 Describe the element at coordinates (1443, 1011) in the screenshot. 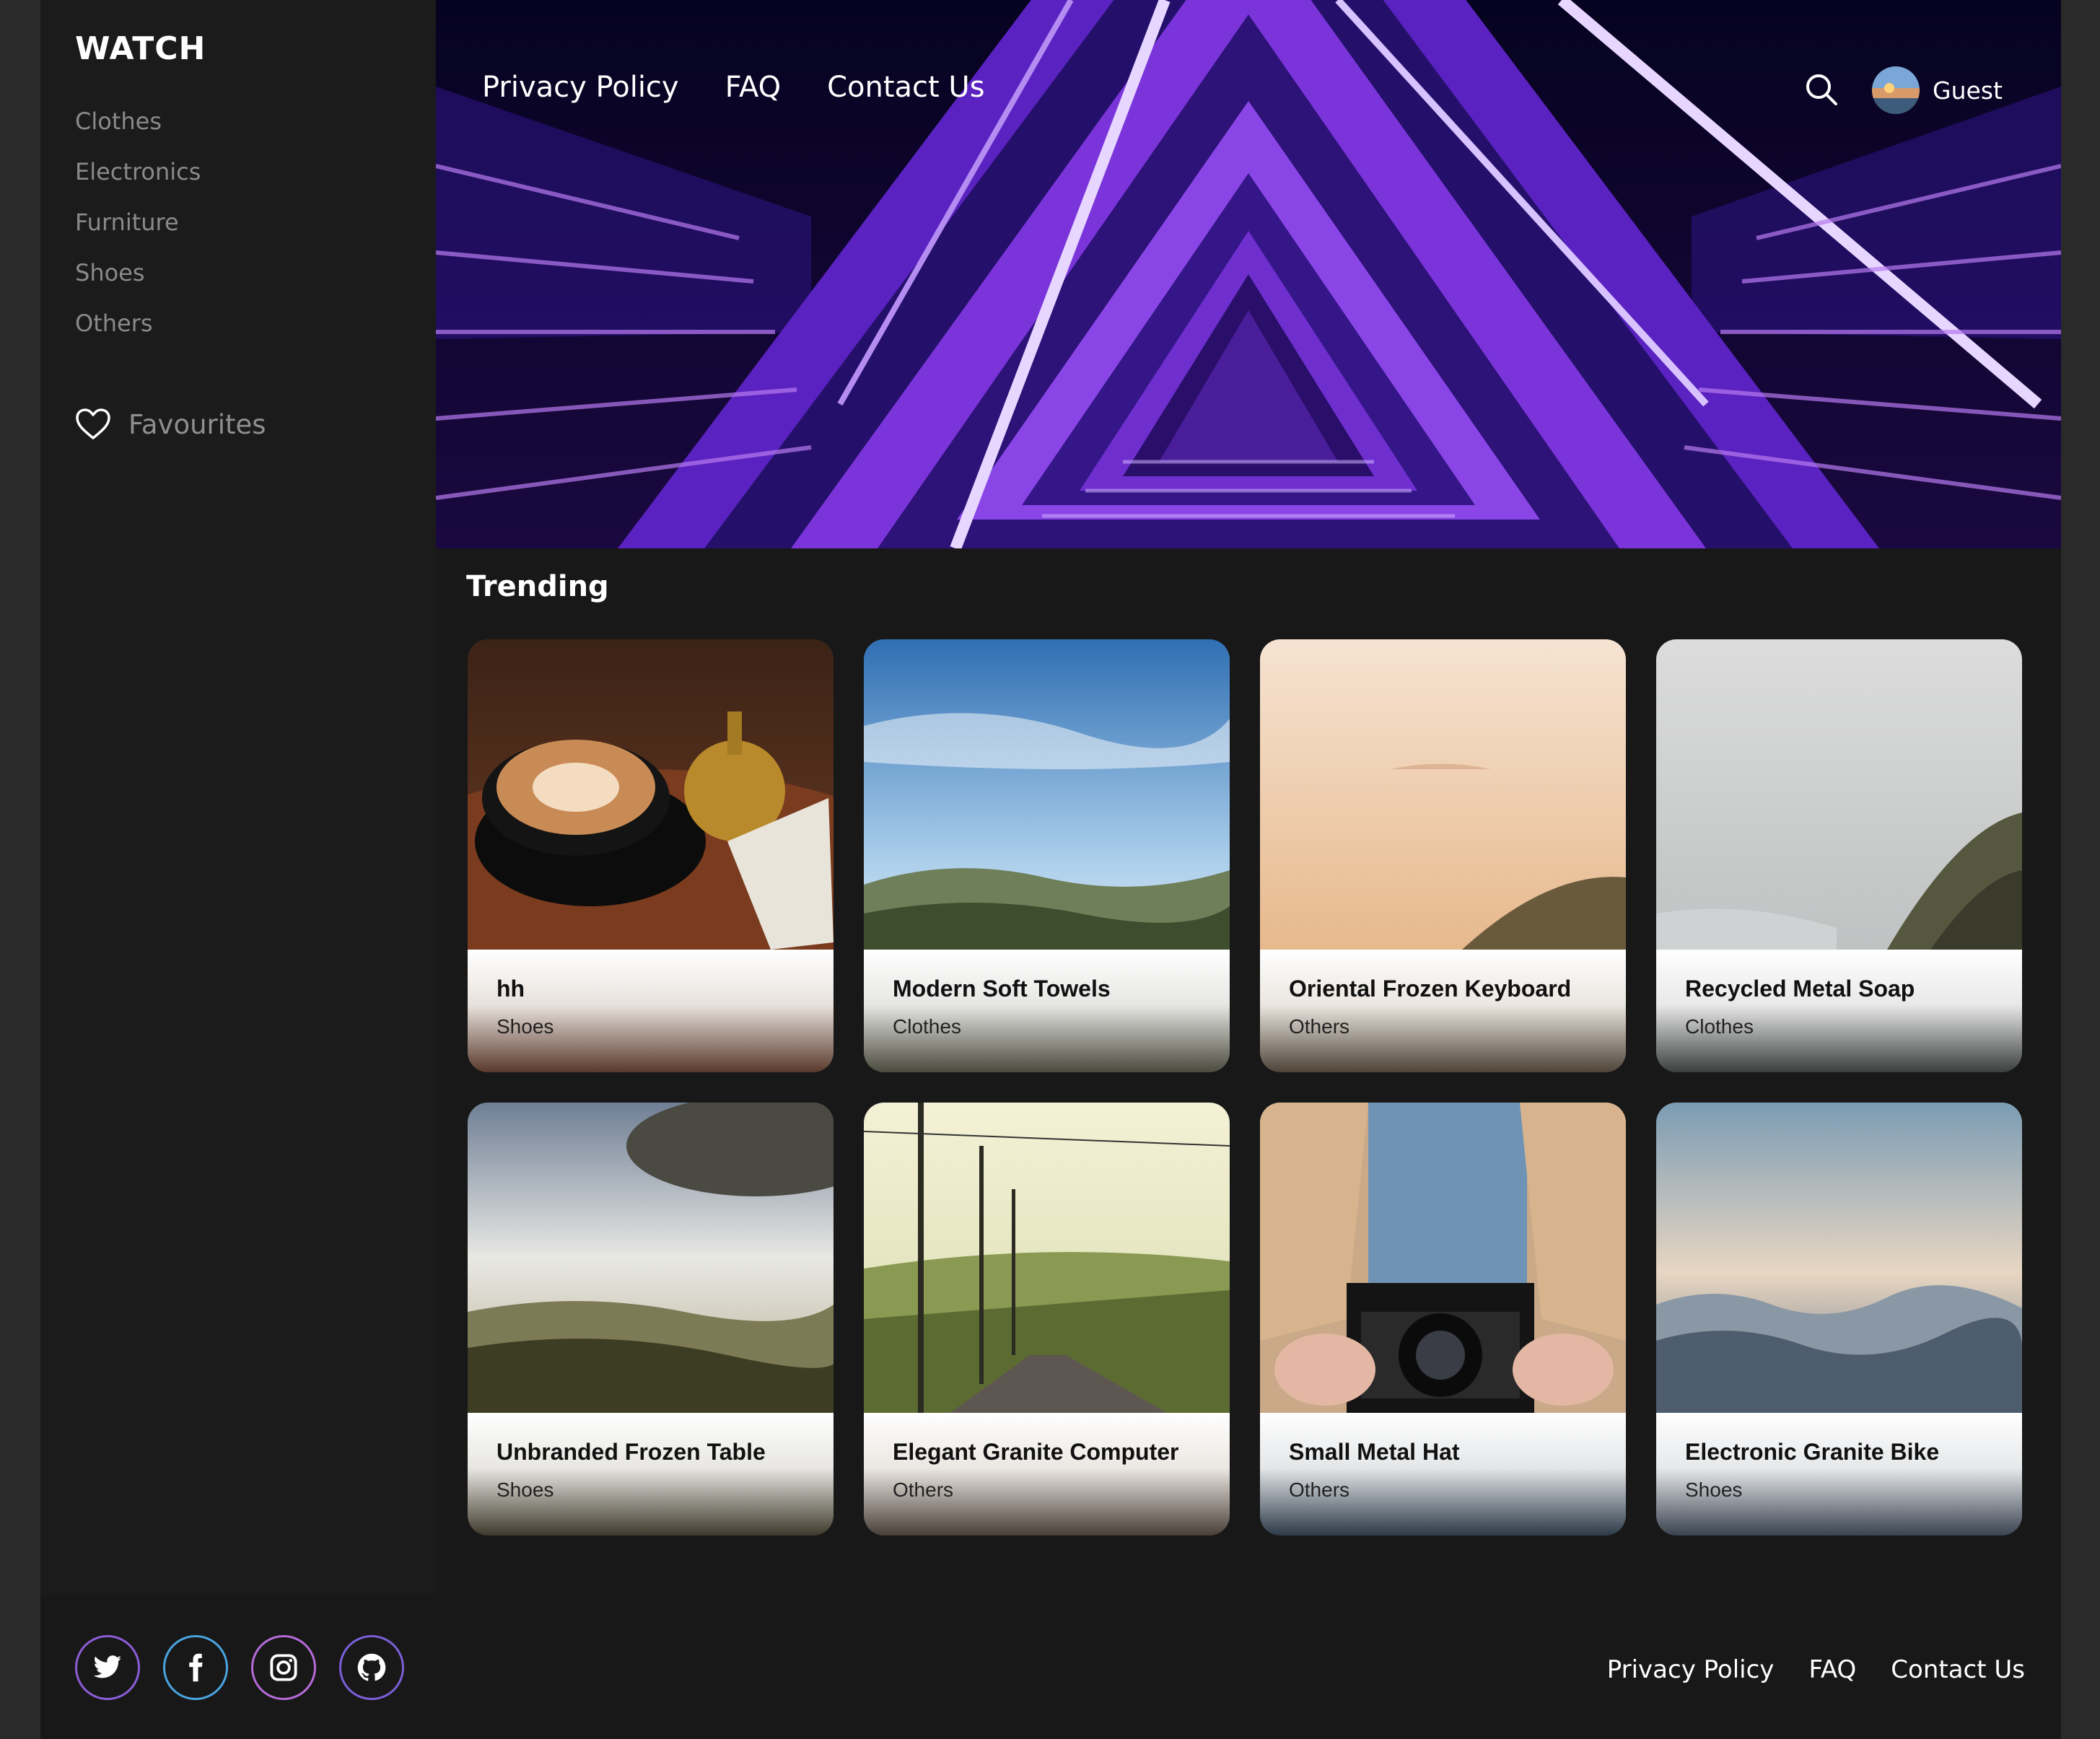

I see `product-info: Oriental Frozen Keyboard Others` at that location.